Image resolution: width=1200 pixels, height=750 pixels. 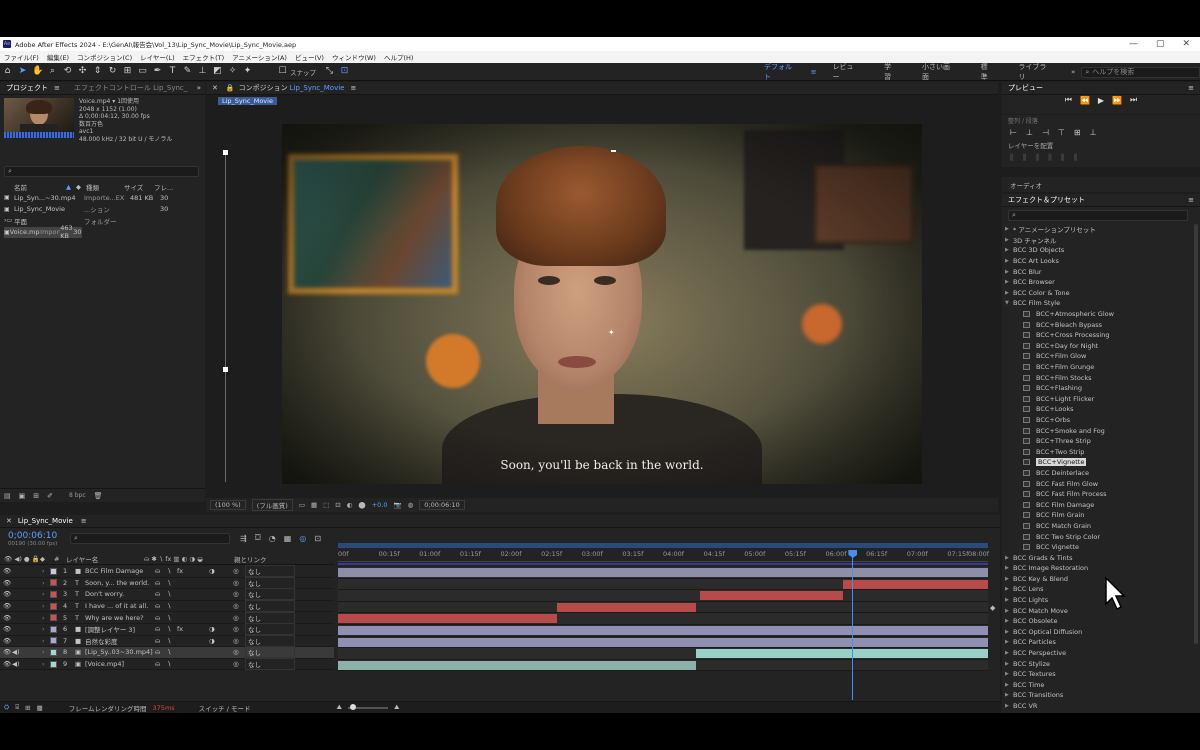 What do you see at coordinates (104, 210) in the screenshot?
I see `project-item-row: ▣ Lip_Sync_Movie ...ション 30` at bounding box center [104, 210].